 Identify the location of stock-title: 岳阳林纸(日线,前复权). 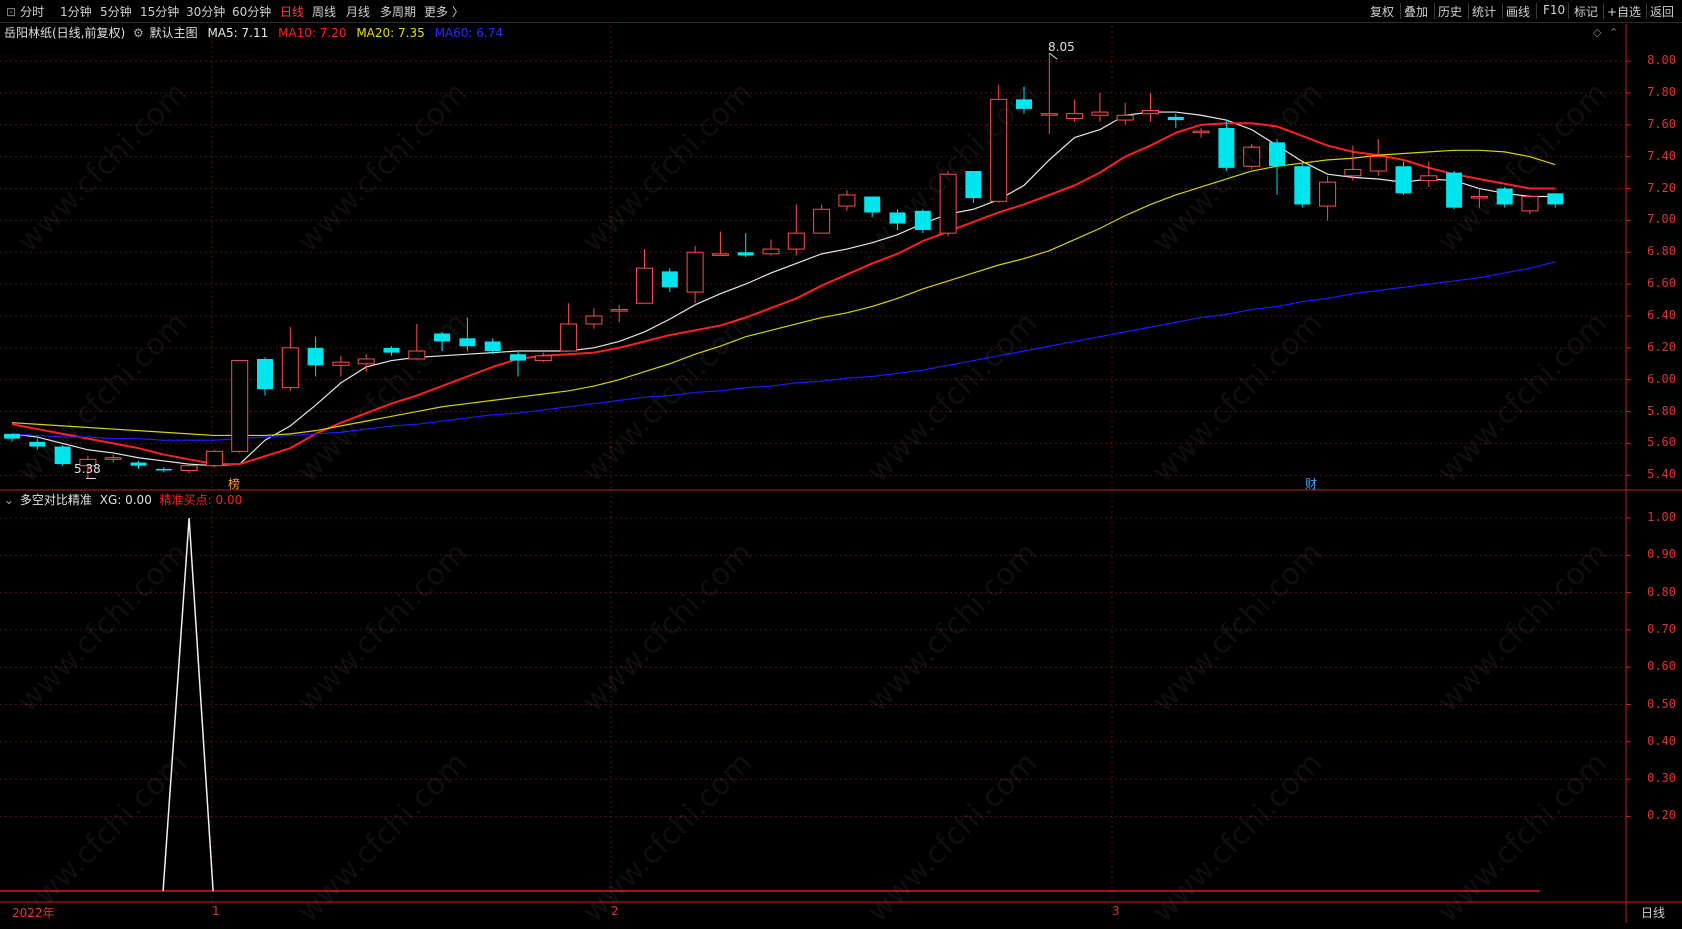
(64, 33).